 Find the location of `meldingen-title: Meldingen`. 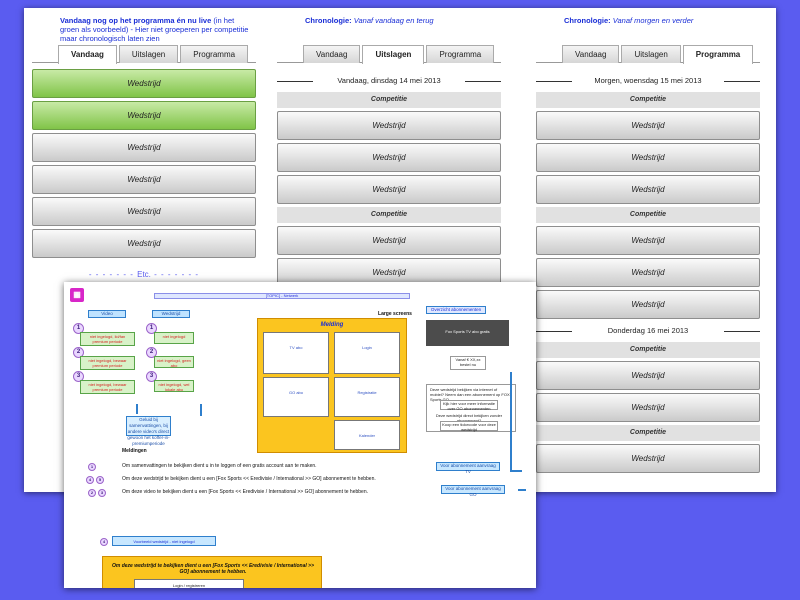

meldingen-title: Meldingen is located at coordinates (134, 451).